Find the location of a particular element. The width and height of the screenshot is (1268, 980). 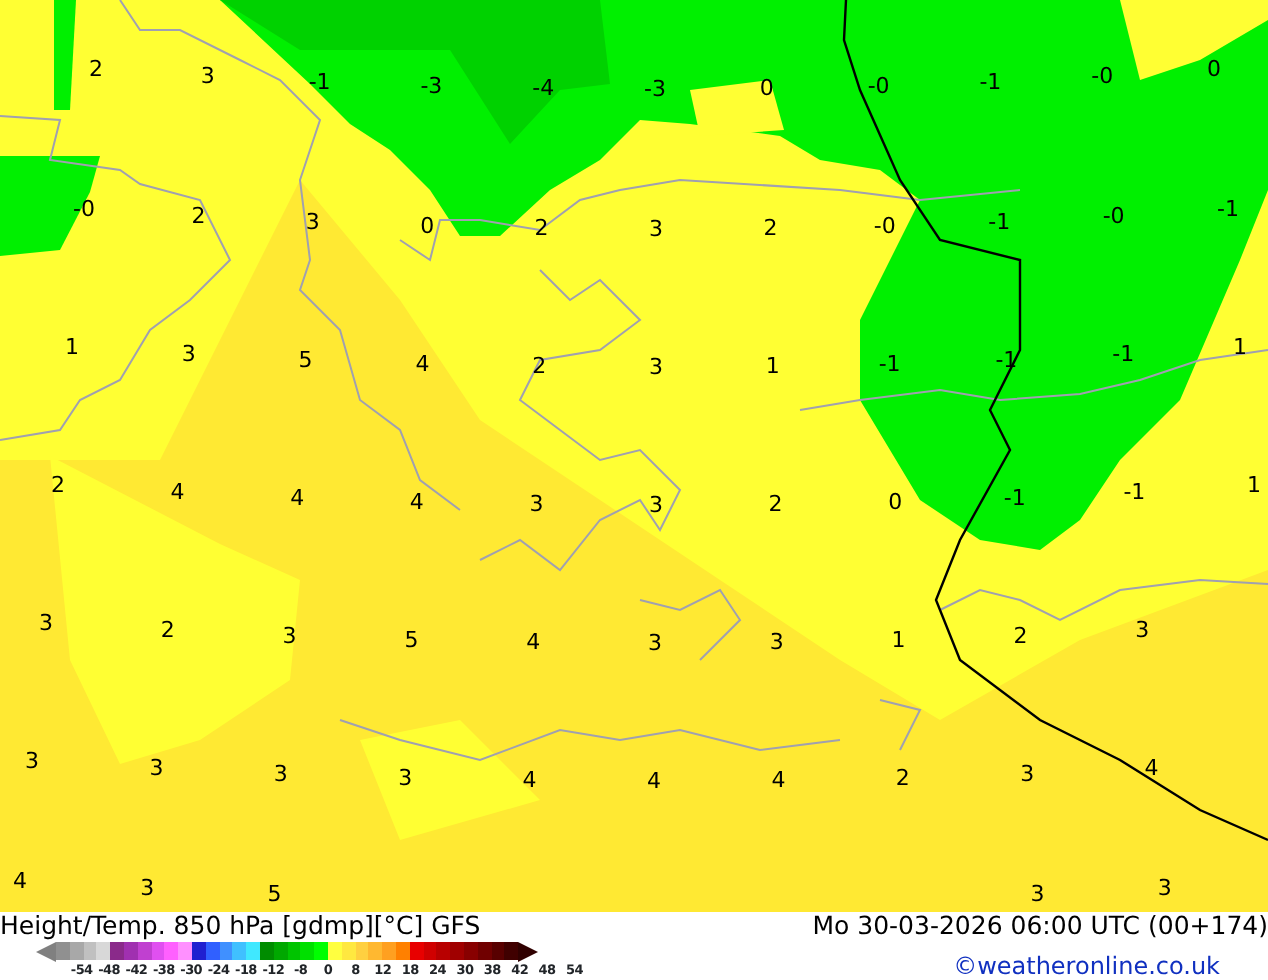

chart-title: Height/Temp. 850 hPa [gdmp][°C] GFS is located at coordinates (240, 926).